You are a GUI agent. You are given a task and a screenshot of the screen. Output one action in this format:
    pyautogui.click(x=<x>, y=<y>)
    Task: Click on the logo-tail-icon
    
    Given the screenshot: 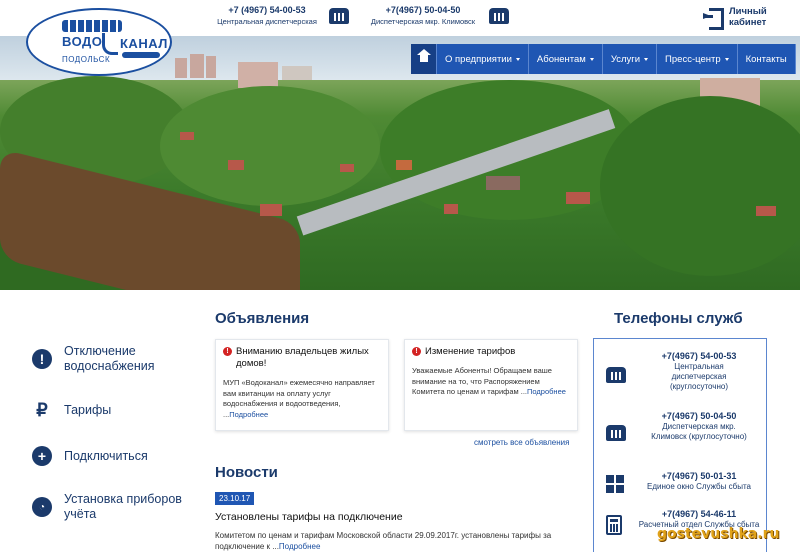 What is the action you would take?
    pyautogui.click(x=141, y=55)
    